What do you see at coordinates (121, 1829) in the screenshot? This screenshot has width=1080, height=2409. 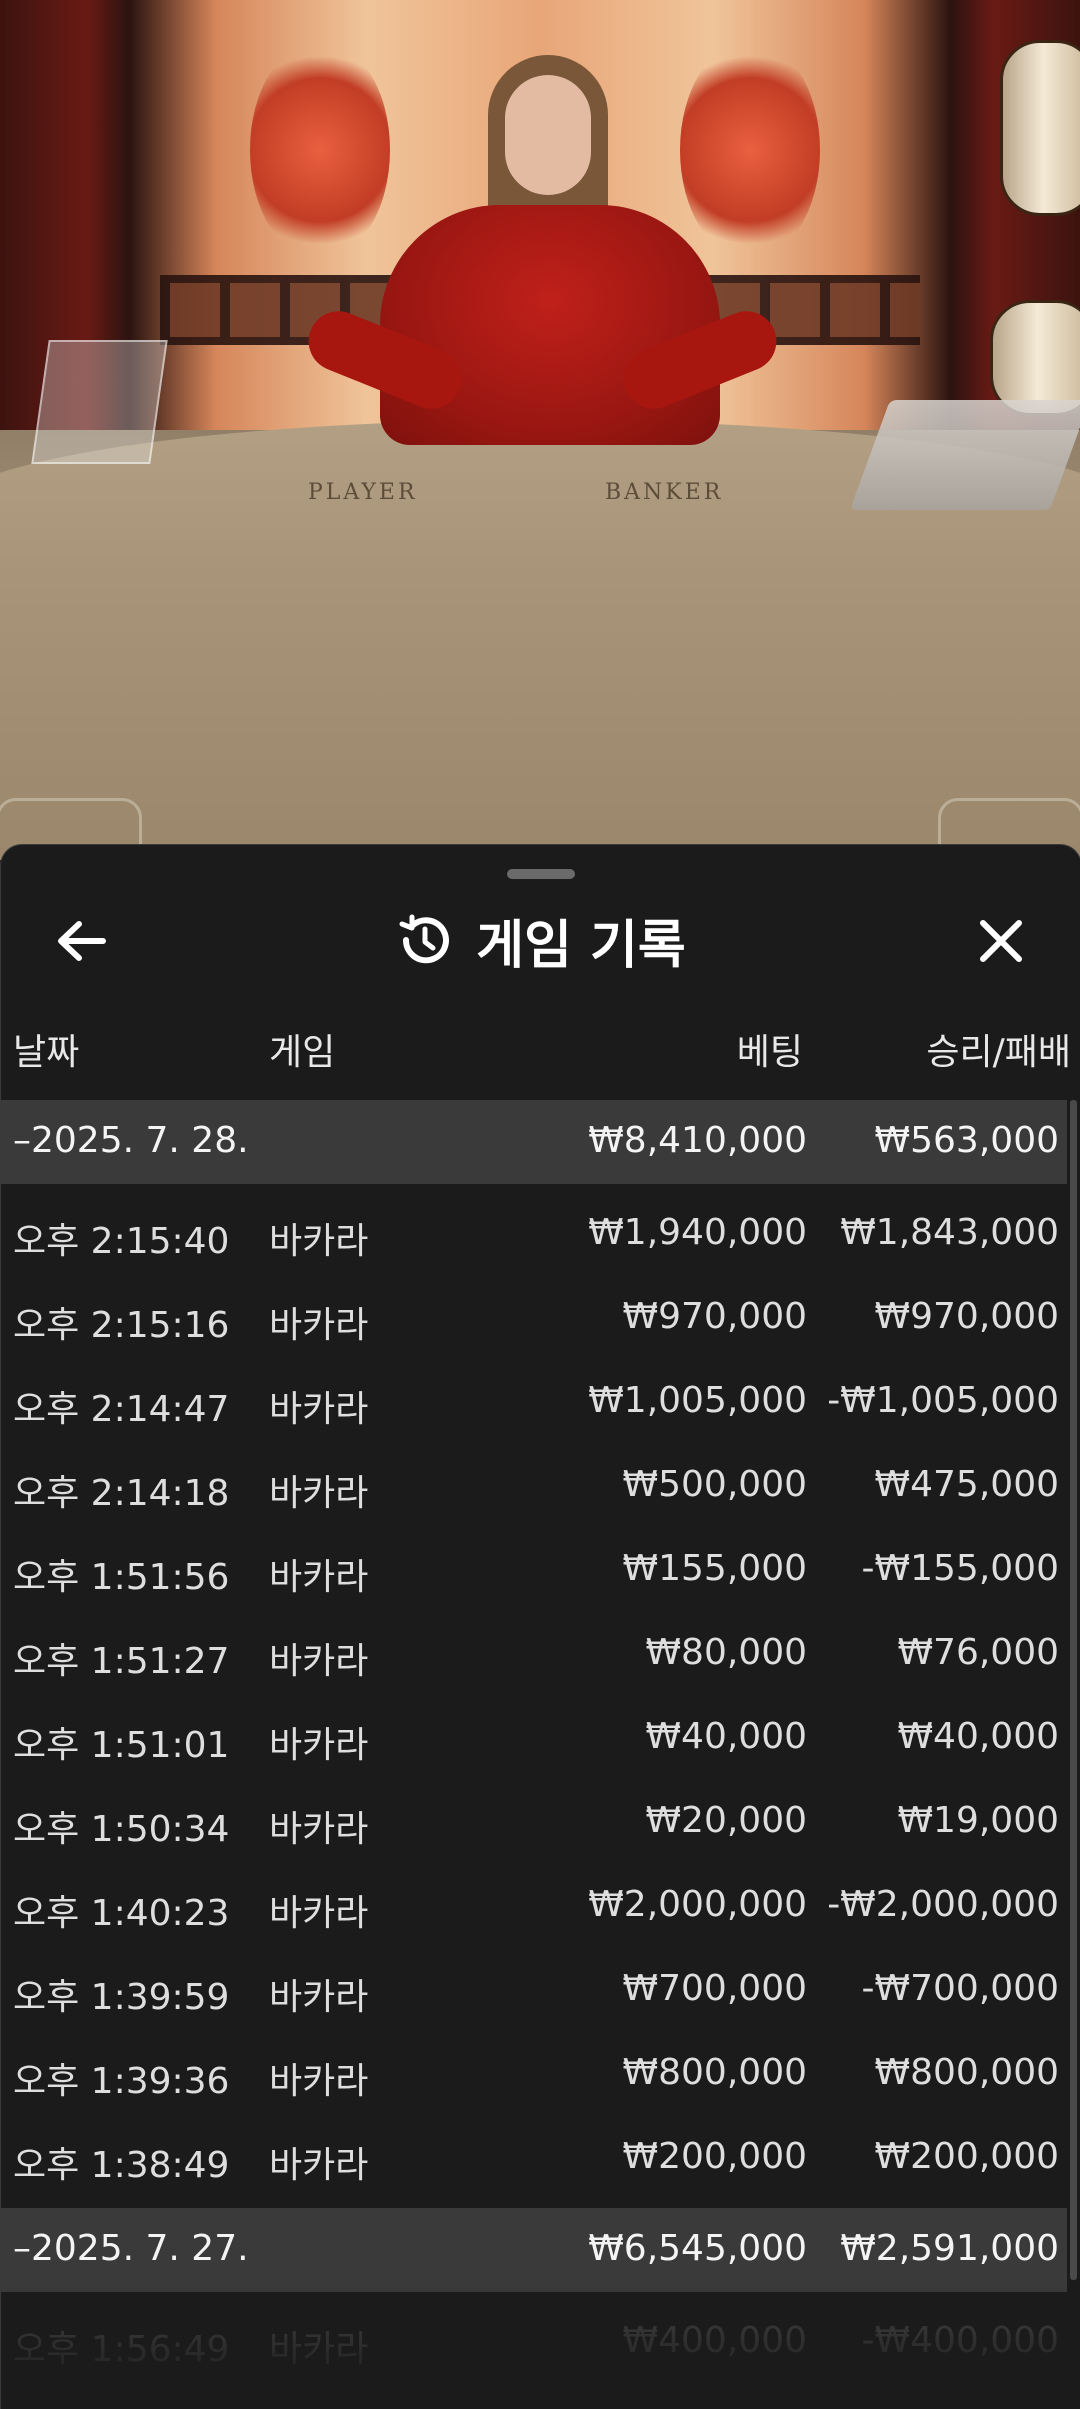 I see `row-time: 오후 1:50:34` at bounding box center [121, 1829].